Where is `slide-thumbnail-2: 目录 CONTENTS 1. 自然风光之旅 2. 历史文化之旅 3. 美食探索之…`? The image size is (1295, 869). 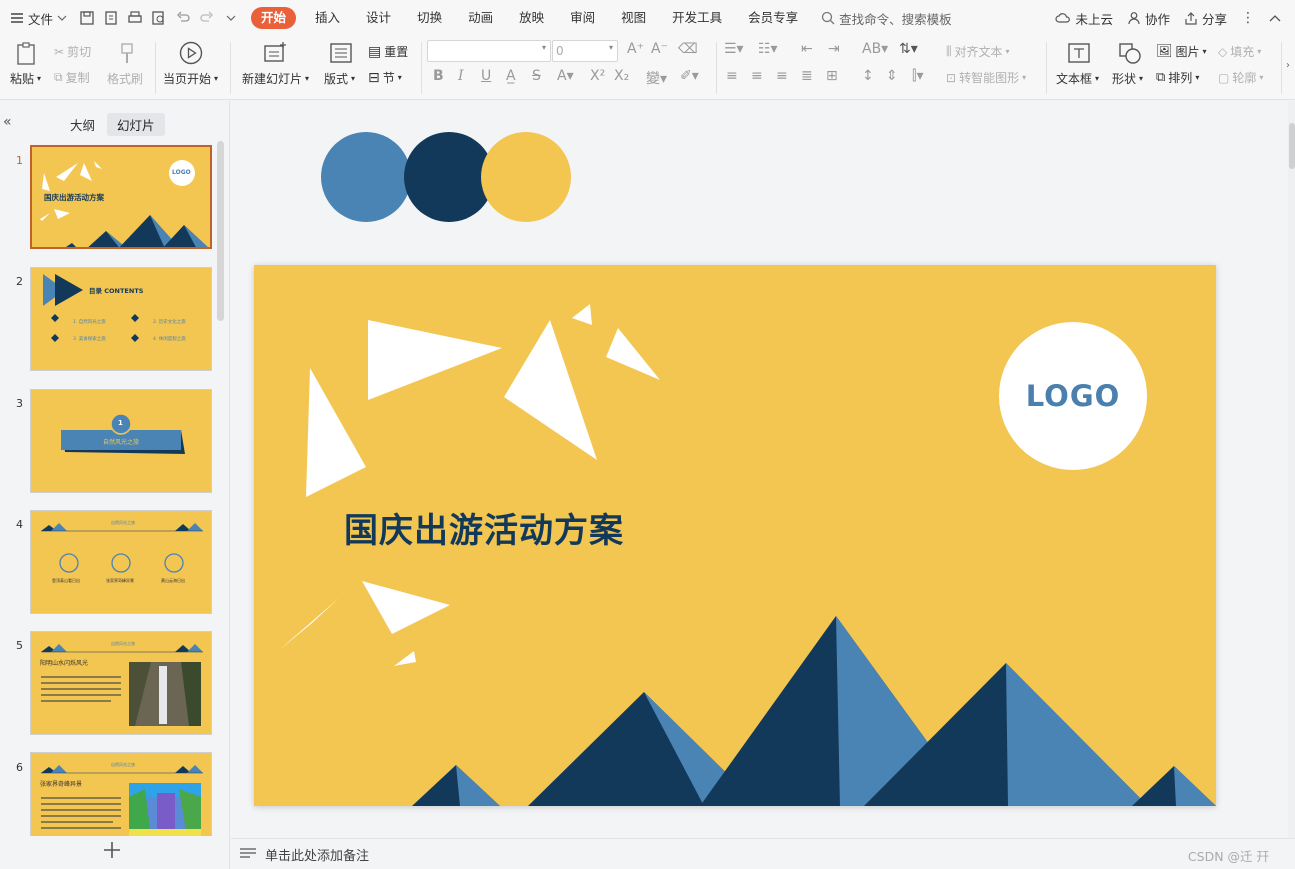
slide-thumbnail-2: 目录 CONTENTS 1. 自然风光之旅 2. 历史文化之旅 3. 美食探索之… is located at coordinates (121, 319).